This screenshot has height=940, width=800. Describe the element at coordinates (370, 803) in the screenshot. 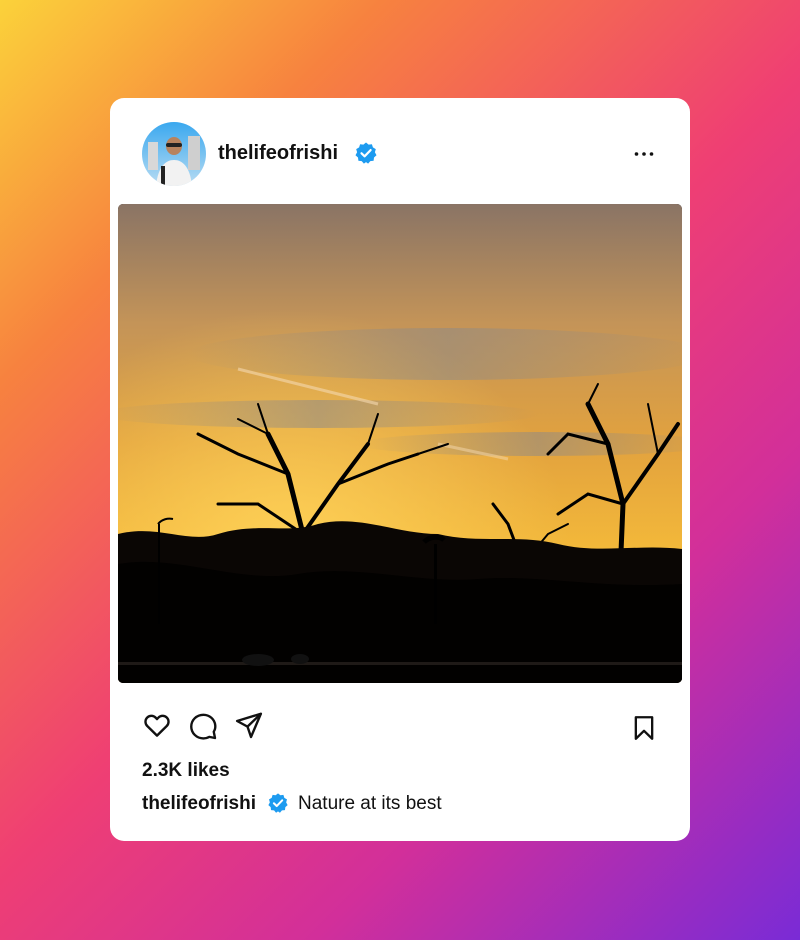

I see `caption-text: Nature at its best` at that location.